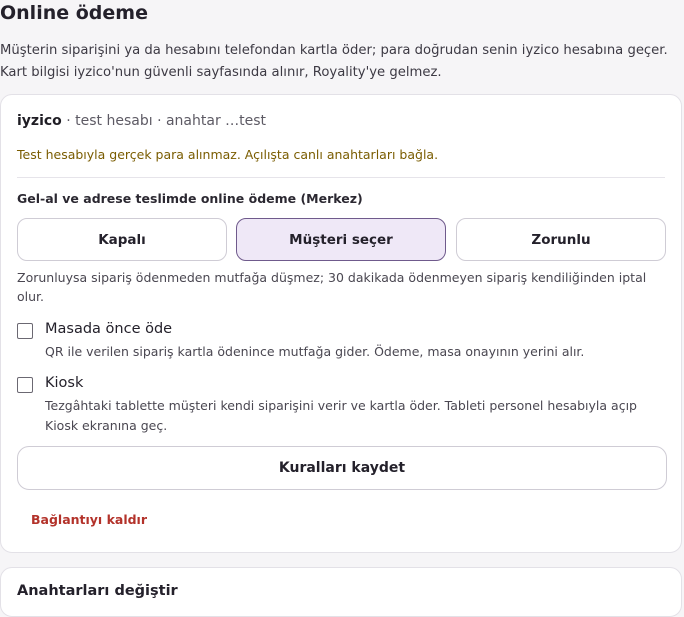  What do you see at coordinates (25, 331) in the screenshot?
I see `pay-at-table-checkbox` at bounding box center [25, 331].